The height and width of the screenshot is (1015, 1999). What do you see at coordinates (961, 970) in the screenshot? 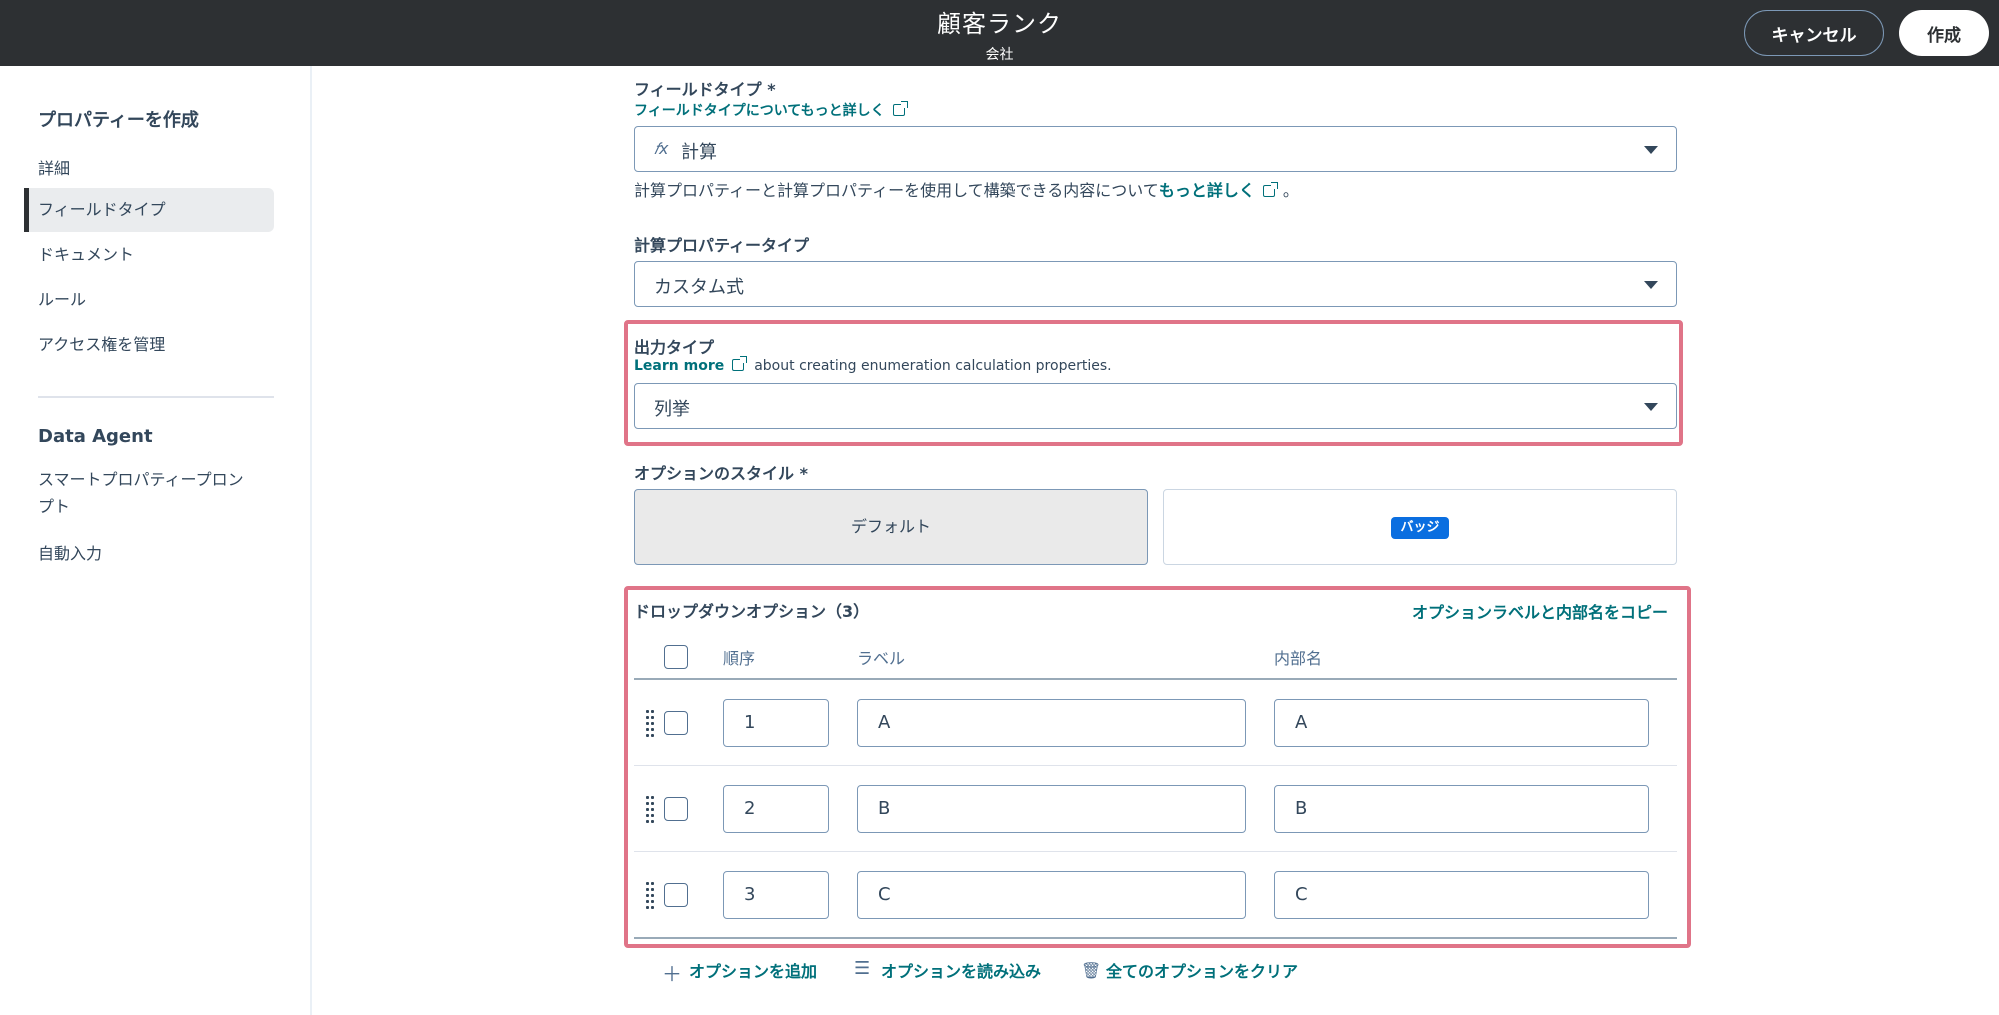
I see `load-options-button: オプションを読み込み` at bounding box center [961, 970].